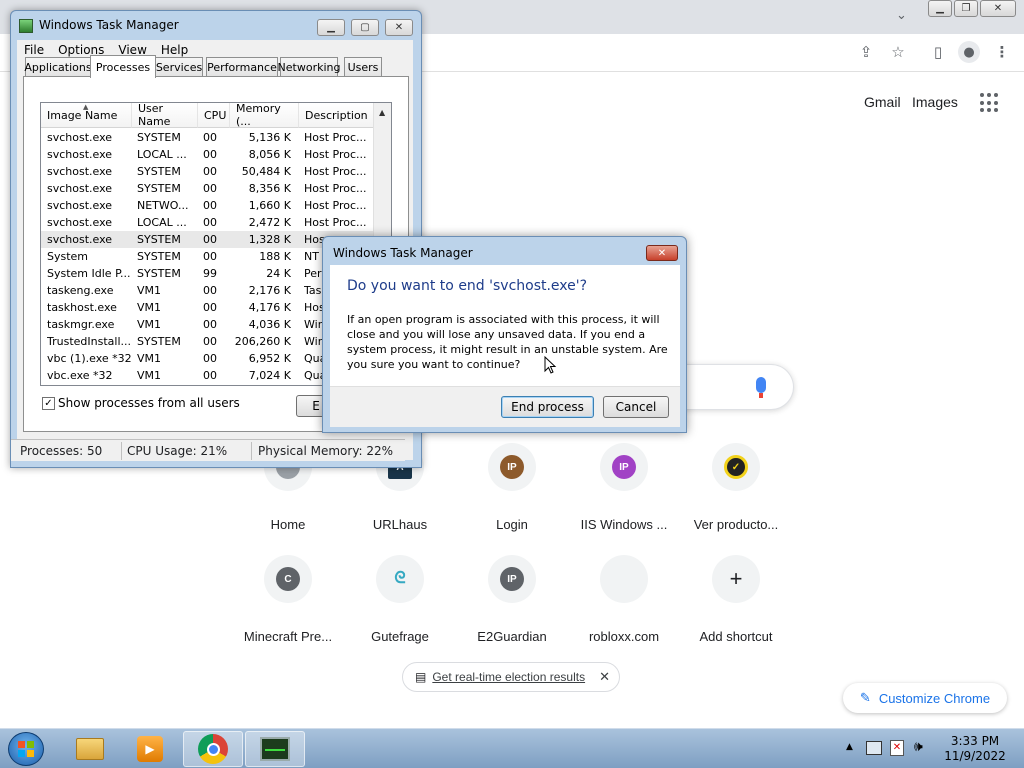  Describe the element at coordinates (467, 286) in the screenshot. I see `dialog-heading: Do you want to end 'svchost.exe'?` at that location.